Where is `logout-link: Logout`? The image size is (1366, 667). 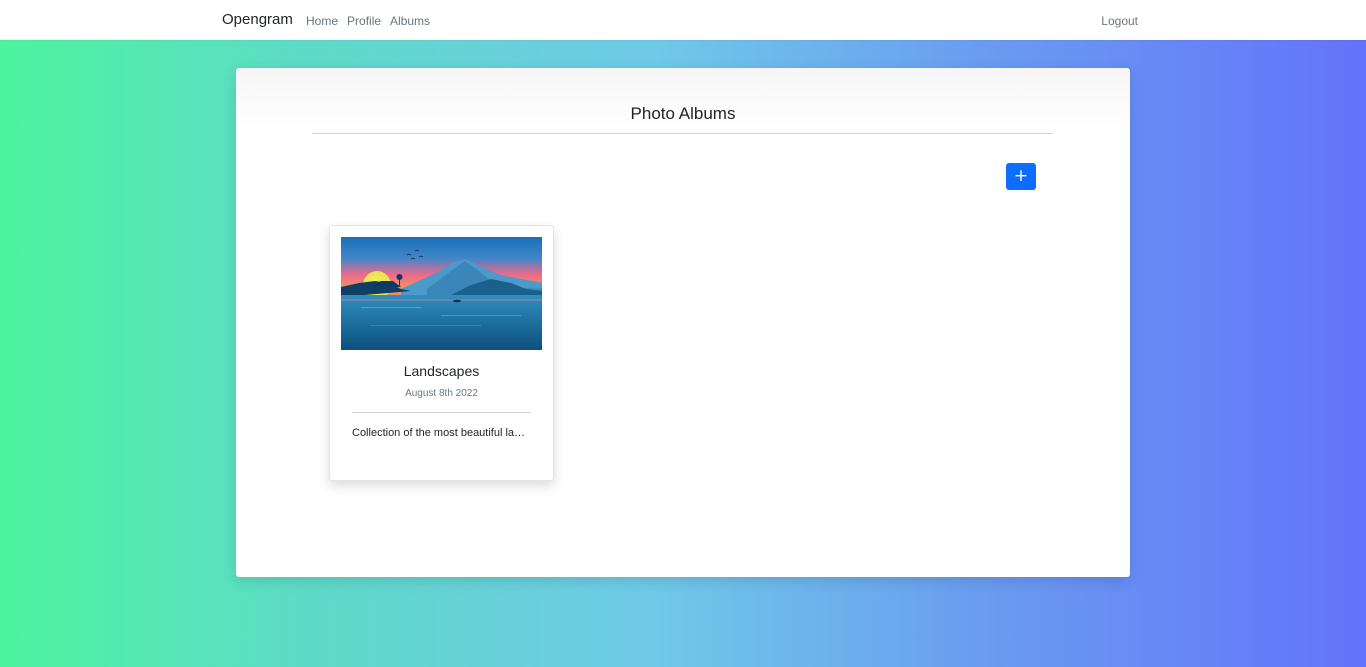 logout-link: Logout is located at coordinates (1119, 21).